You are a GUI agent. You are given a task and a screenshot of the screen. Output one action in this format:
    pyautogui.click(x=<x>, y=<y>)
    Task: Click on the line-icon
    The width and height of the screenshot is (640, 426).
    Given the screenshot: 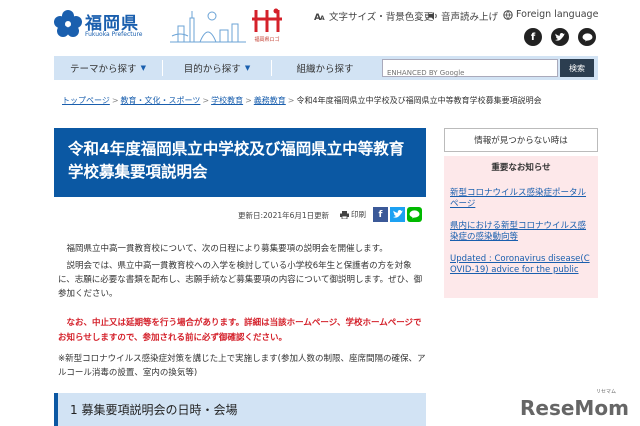 What is the action you would take?
    pyautogui.click(x=587, y=37)
    